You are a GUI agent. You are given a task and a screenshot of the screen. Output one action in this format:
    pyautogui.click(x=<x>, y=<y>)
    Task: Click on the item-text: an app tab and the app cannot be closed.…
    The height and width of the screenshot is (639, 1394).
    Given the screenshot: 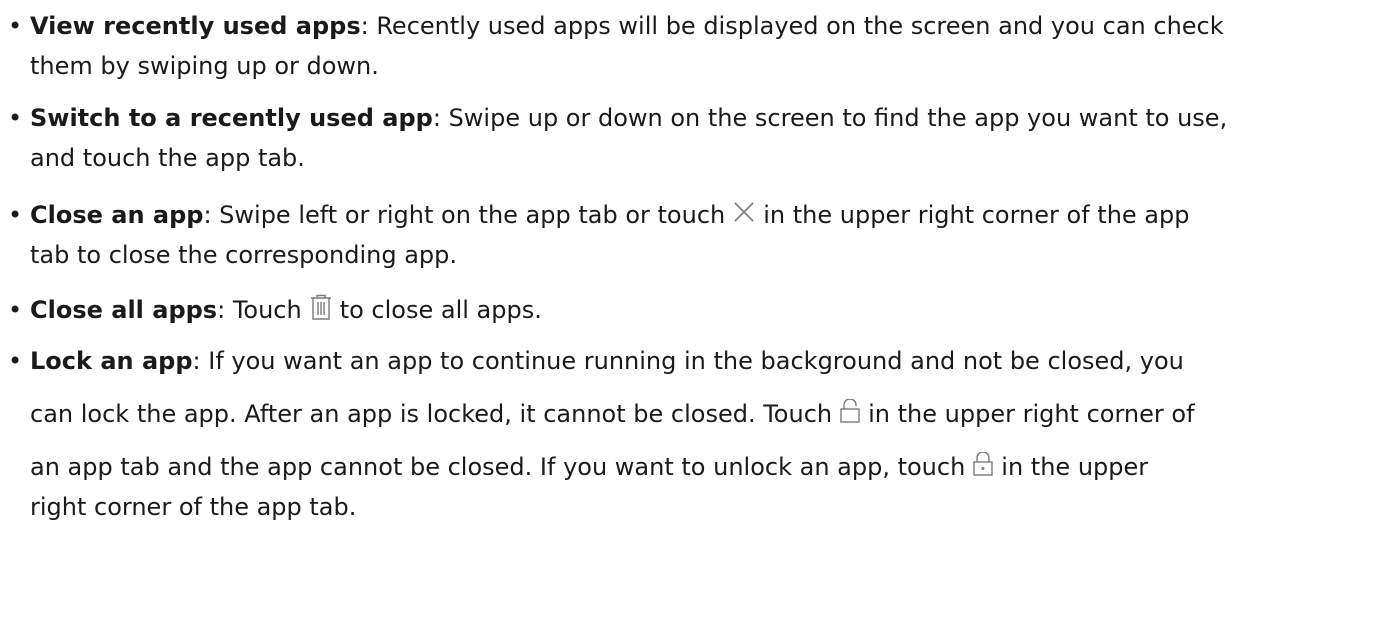 What is the action you would take?
    pyautogui.click(x=498, y=467)
    